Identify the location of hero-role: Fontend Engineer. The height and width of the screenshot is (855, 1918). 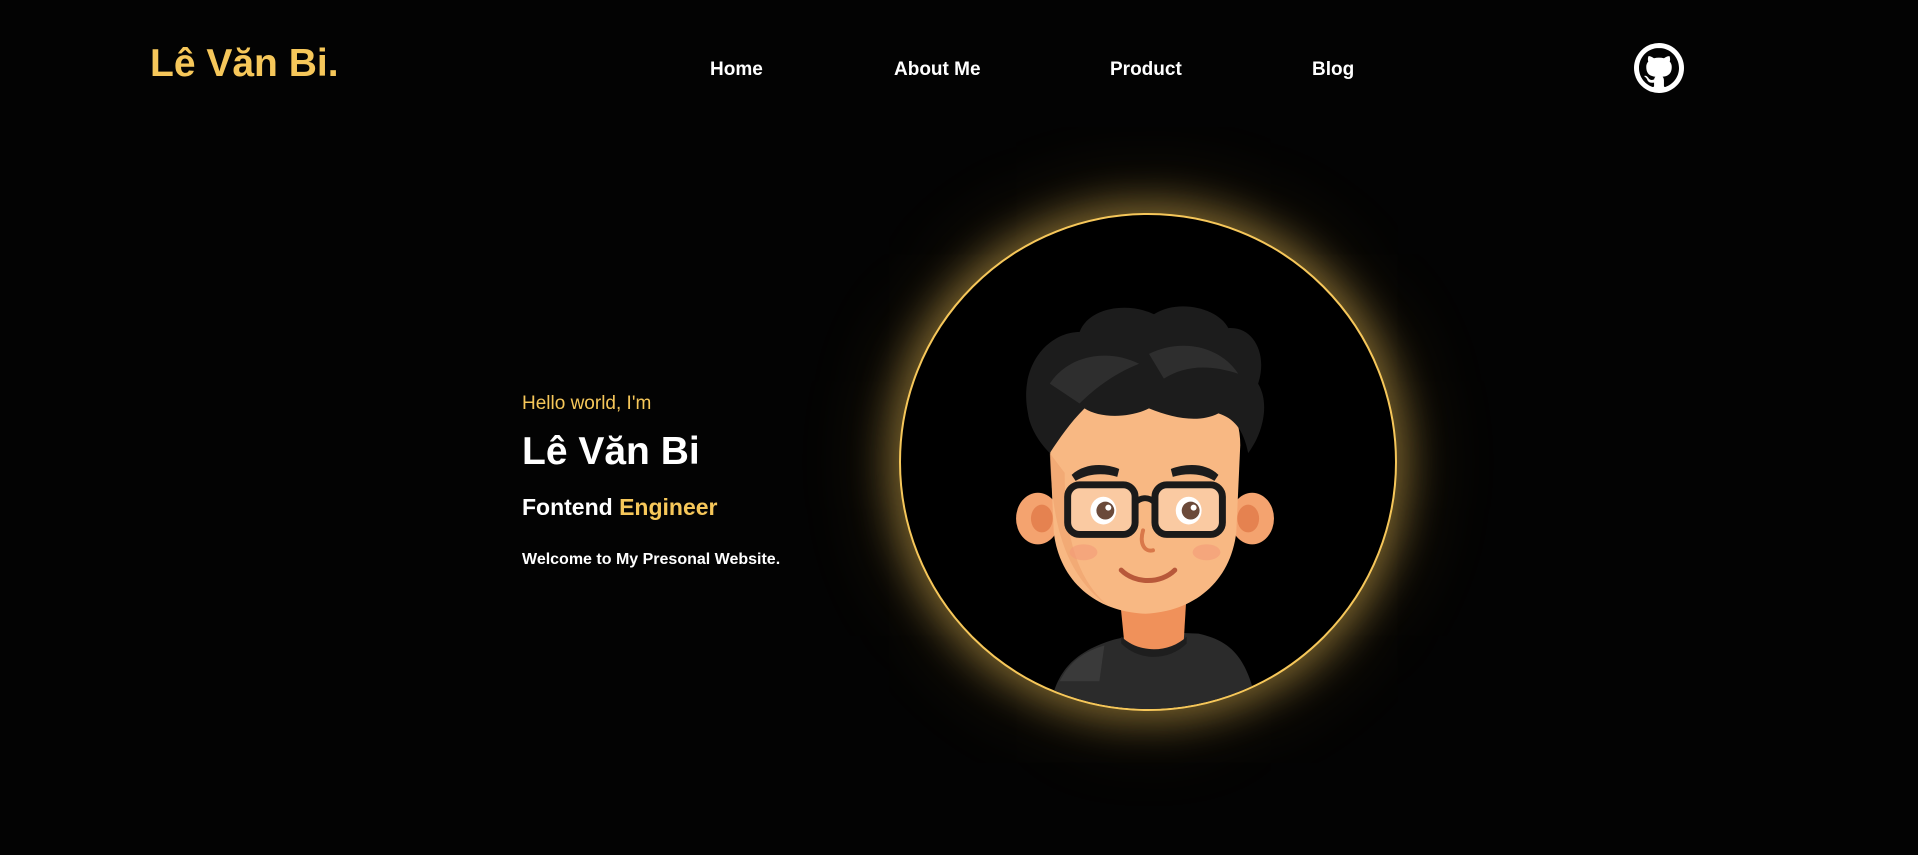
(620, 507).